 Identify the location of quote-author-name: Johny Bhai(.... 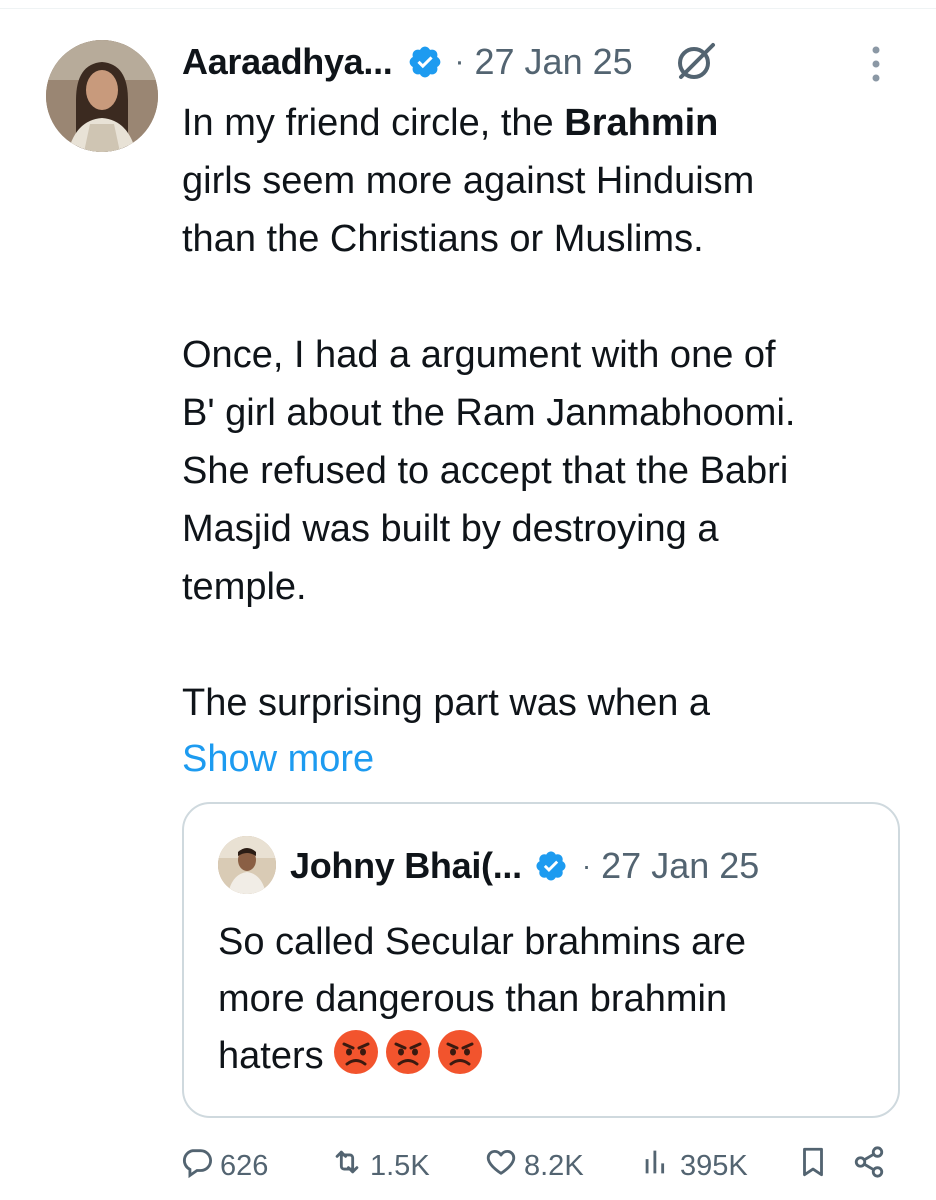
(406, 866).